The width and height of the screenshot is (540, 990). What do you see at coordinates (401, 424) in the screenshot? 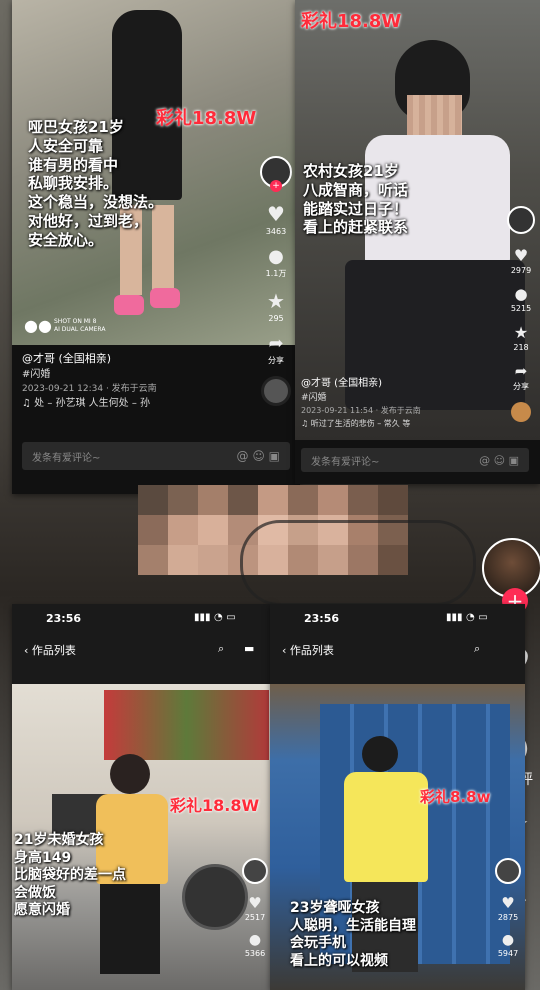
I see `music-info: ♫ 听过了生活的悲伤 – 常久 等` at bounding box center [401, 424].